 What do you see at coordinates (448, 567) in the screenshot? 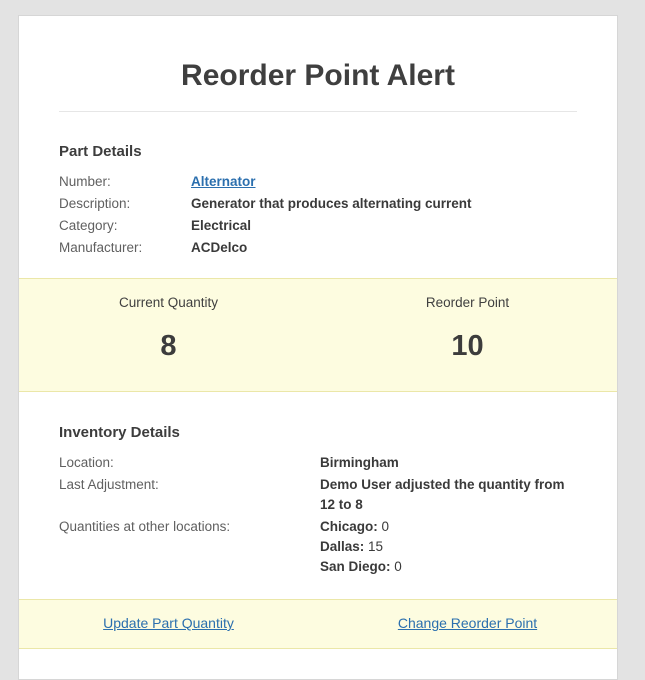
I see `other-location-item: San Diego: 0` at bounding box center [448, 567].